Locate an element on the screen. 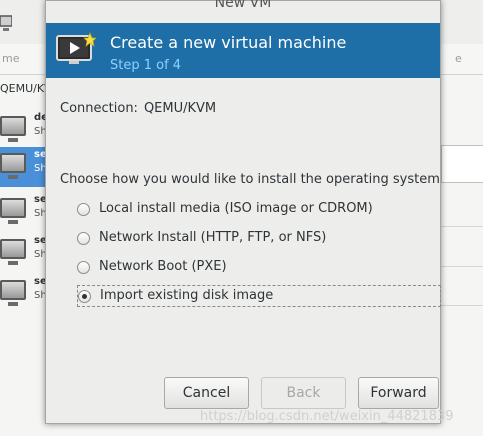  radio-network-install: Network Install (HTTP, FTP, or NFS) is located at coordinates (259, 239).